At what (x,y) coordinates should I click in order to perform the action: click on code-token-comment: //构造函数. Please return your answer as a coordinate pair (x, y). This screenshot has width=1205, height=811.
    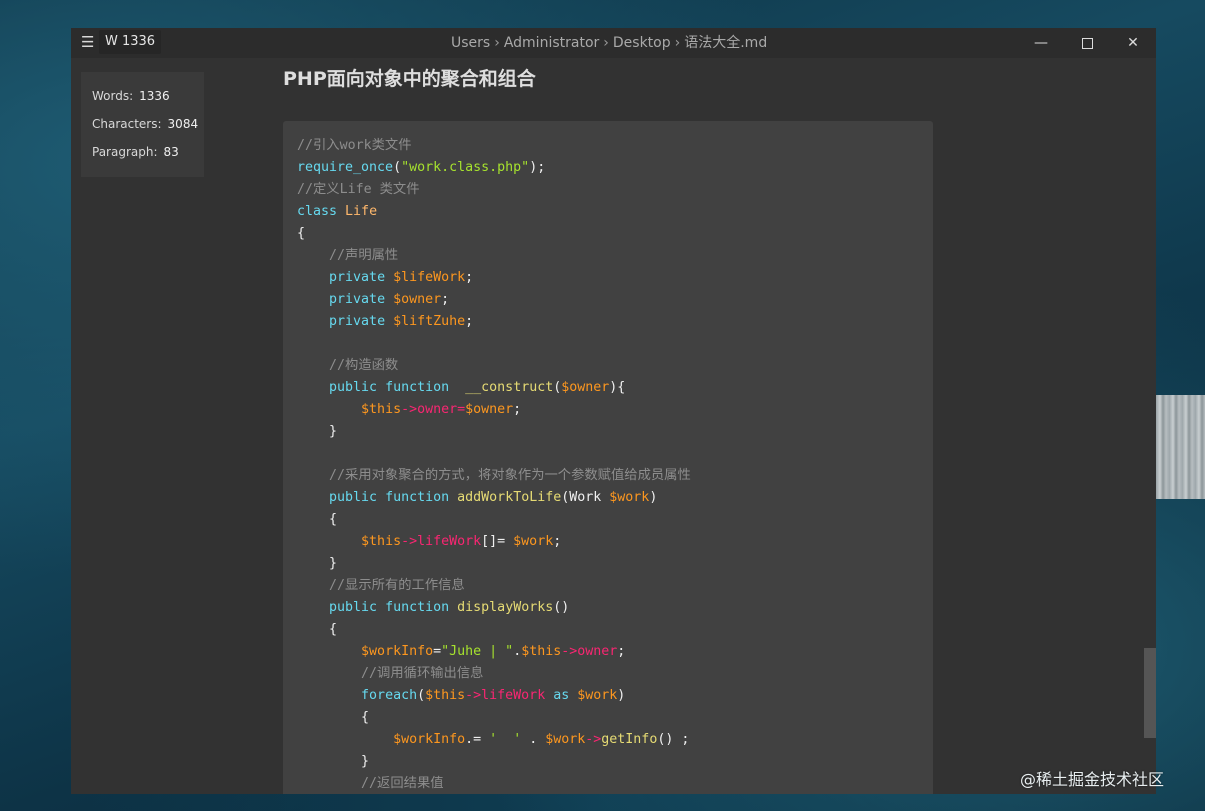
    Looking at the image, I should click on (364, 365).